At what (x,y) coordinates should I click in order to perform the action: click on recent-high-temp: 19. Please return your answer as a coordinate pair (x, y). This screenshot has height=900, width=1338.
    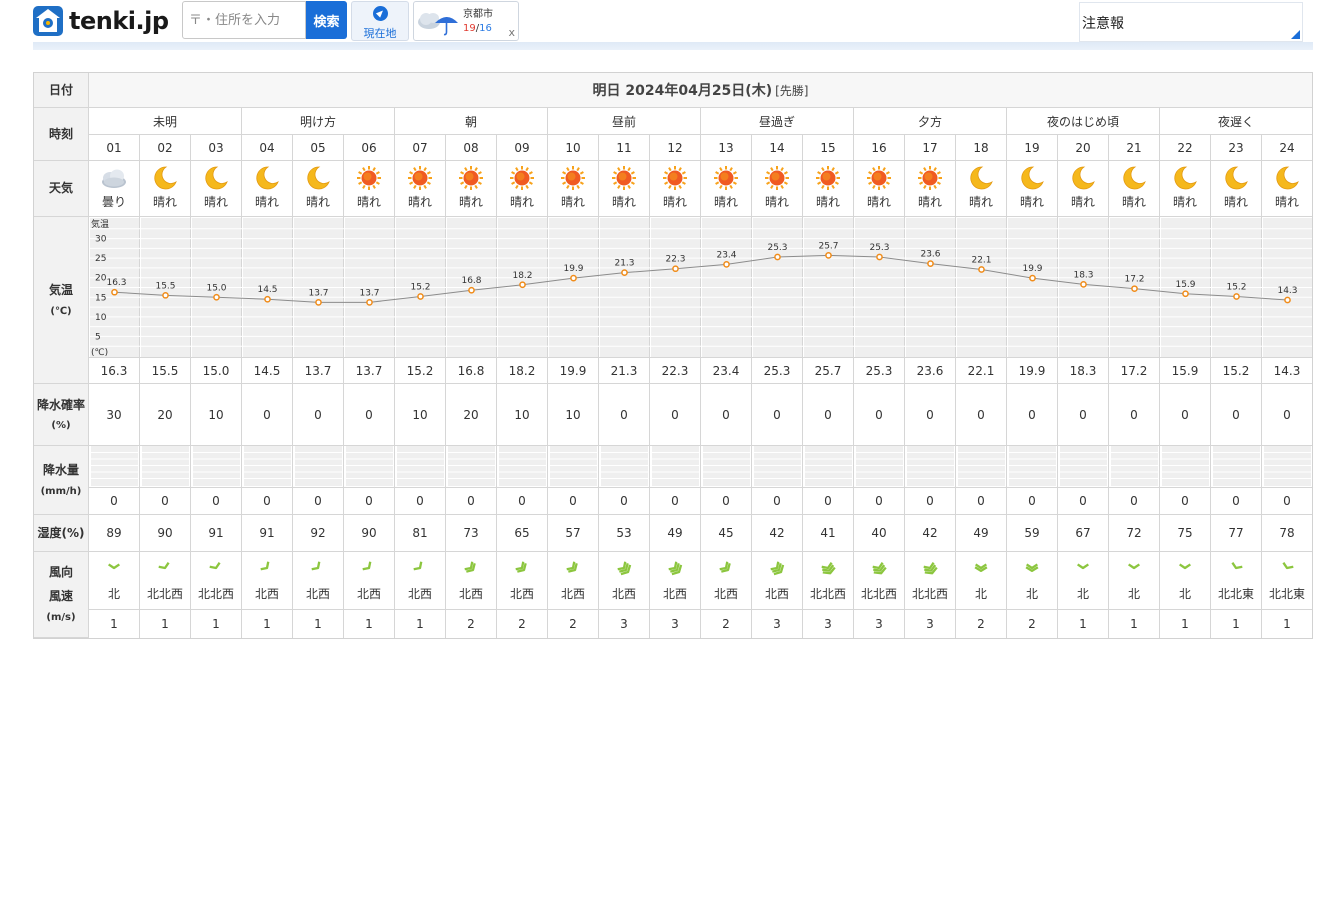
    Looking at the image, I should click on (469, 28).